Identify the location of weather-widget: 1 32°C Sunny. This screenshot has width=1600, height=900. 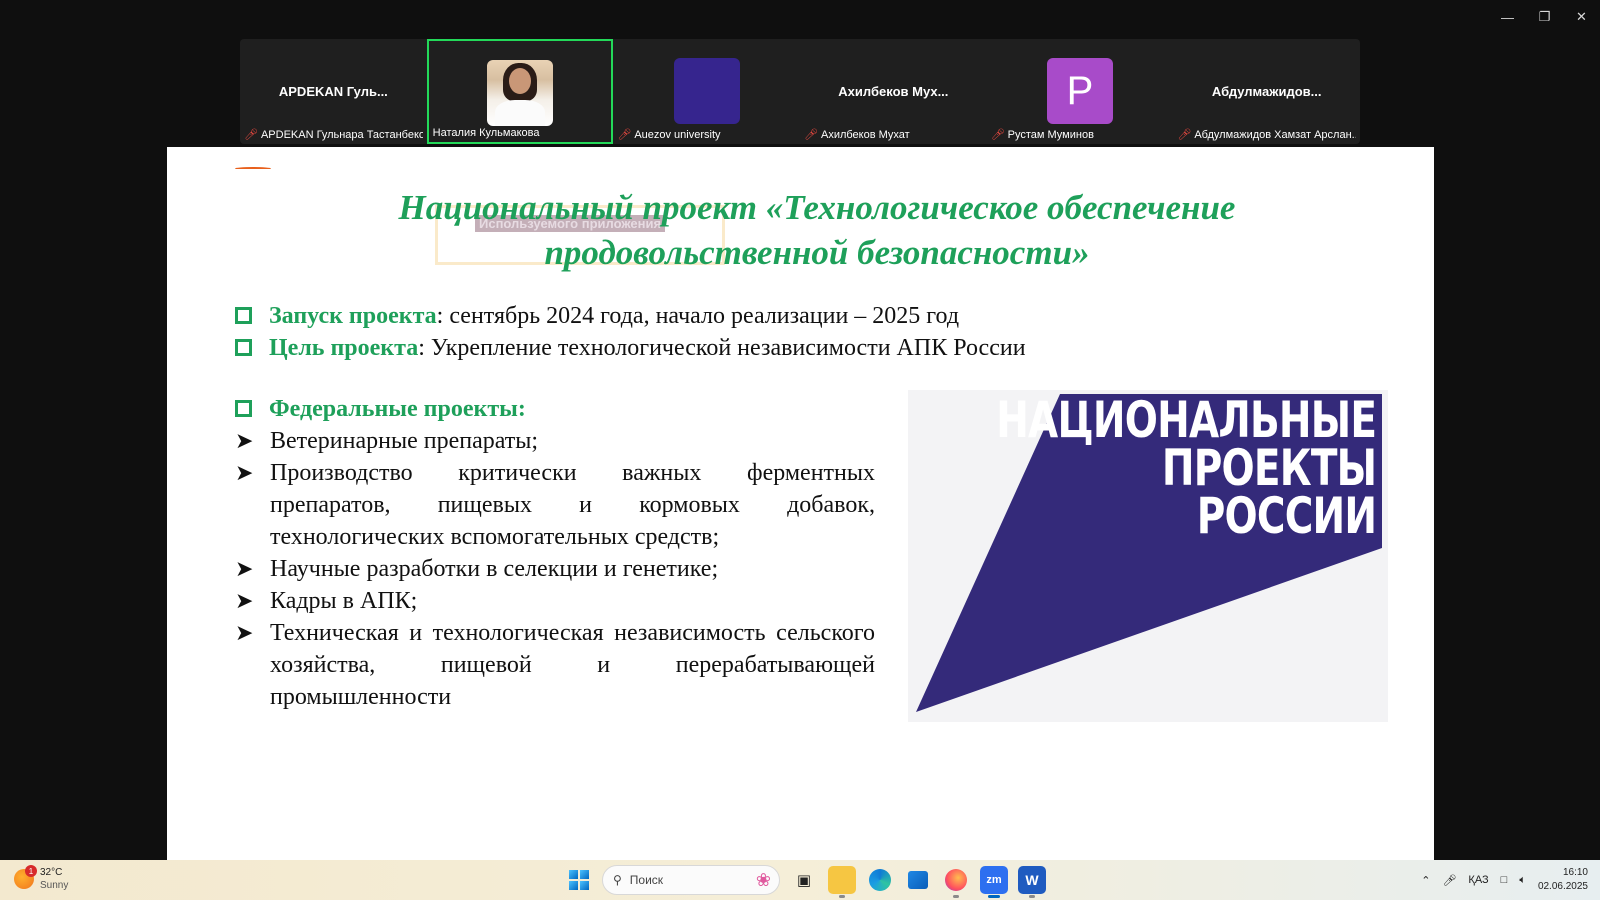
(41, 878).